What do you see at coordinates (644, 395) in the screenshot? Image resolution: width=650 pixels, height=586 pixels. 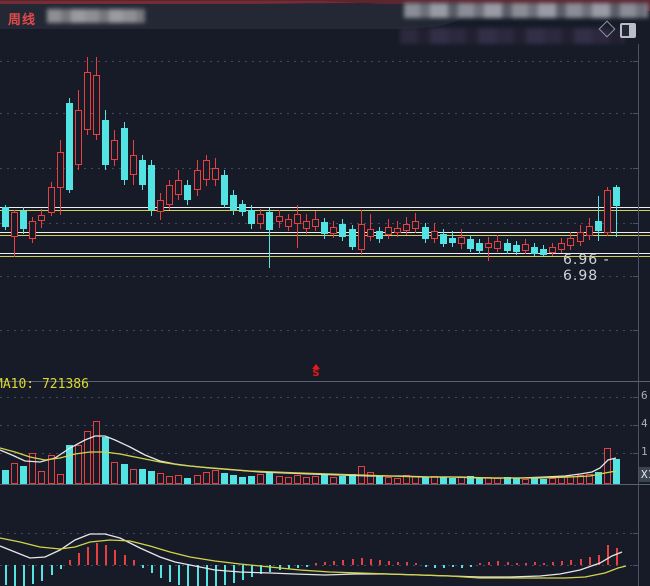 I see `axis-label-fragment: 6` at bounding box center [644, 395].